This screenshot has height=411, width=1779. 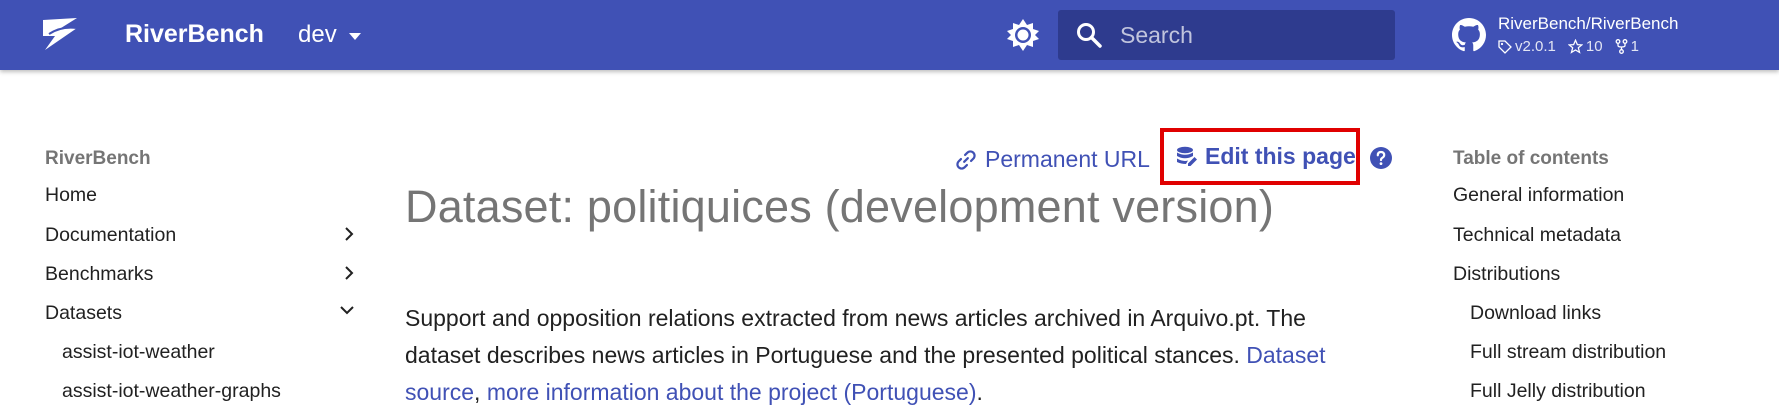 I want to click on repo-stars: 10, so click(x=1594, y=46).